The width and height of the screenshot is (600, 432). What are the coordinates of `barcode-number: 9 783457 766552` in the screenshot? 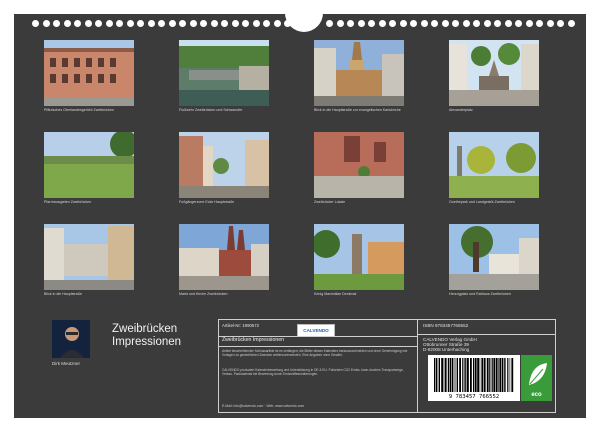 It's located at (474, 397).